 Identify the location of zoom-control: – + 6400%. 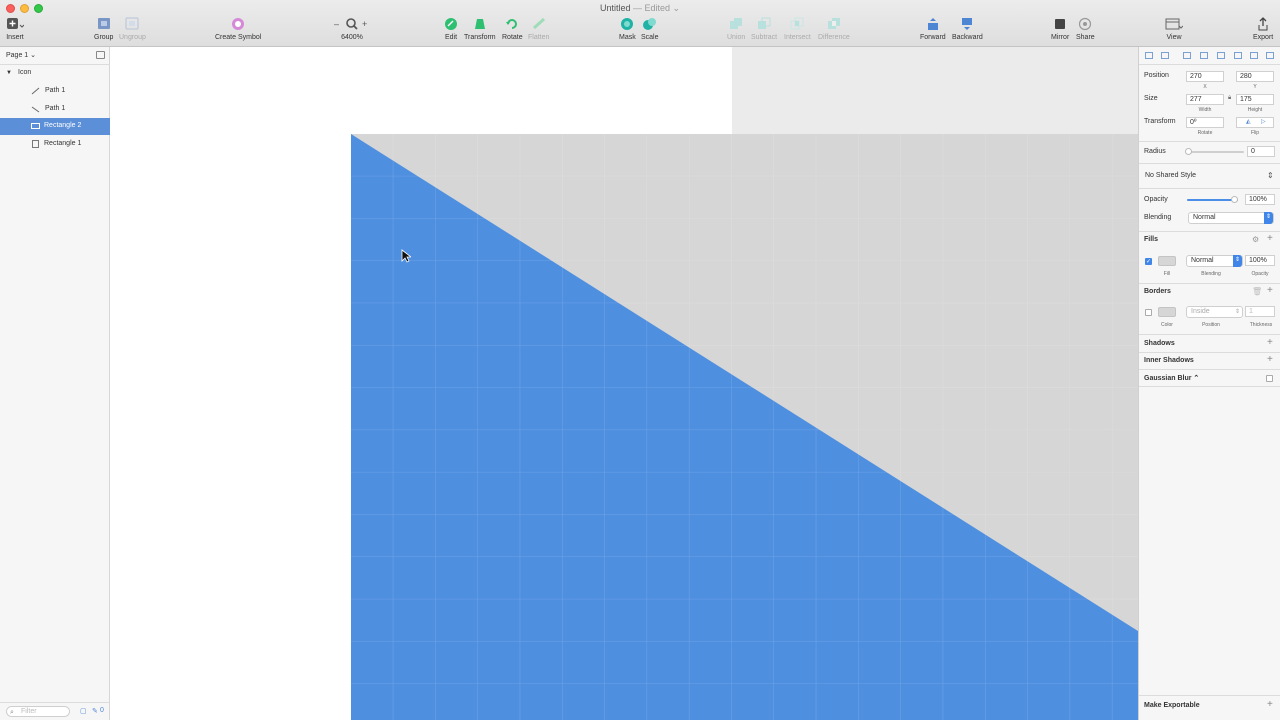
(352, 29).